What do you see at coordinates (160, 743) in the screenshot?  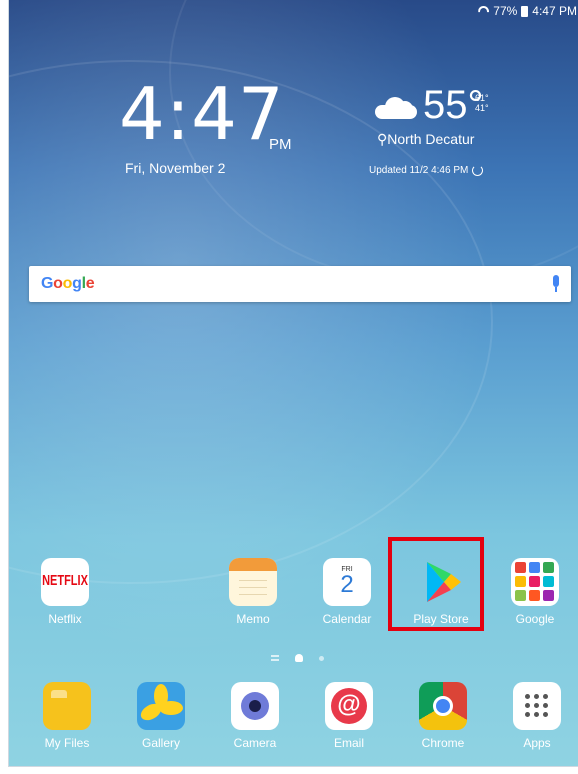 I see `app-label: Gallery` at bounding box center [160, 743].